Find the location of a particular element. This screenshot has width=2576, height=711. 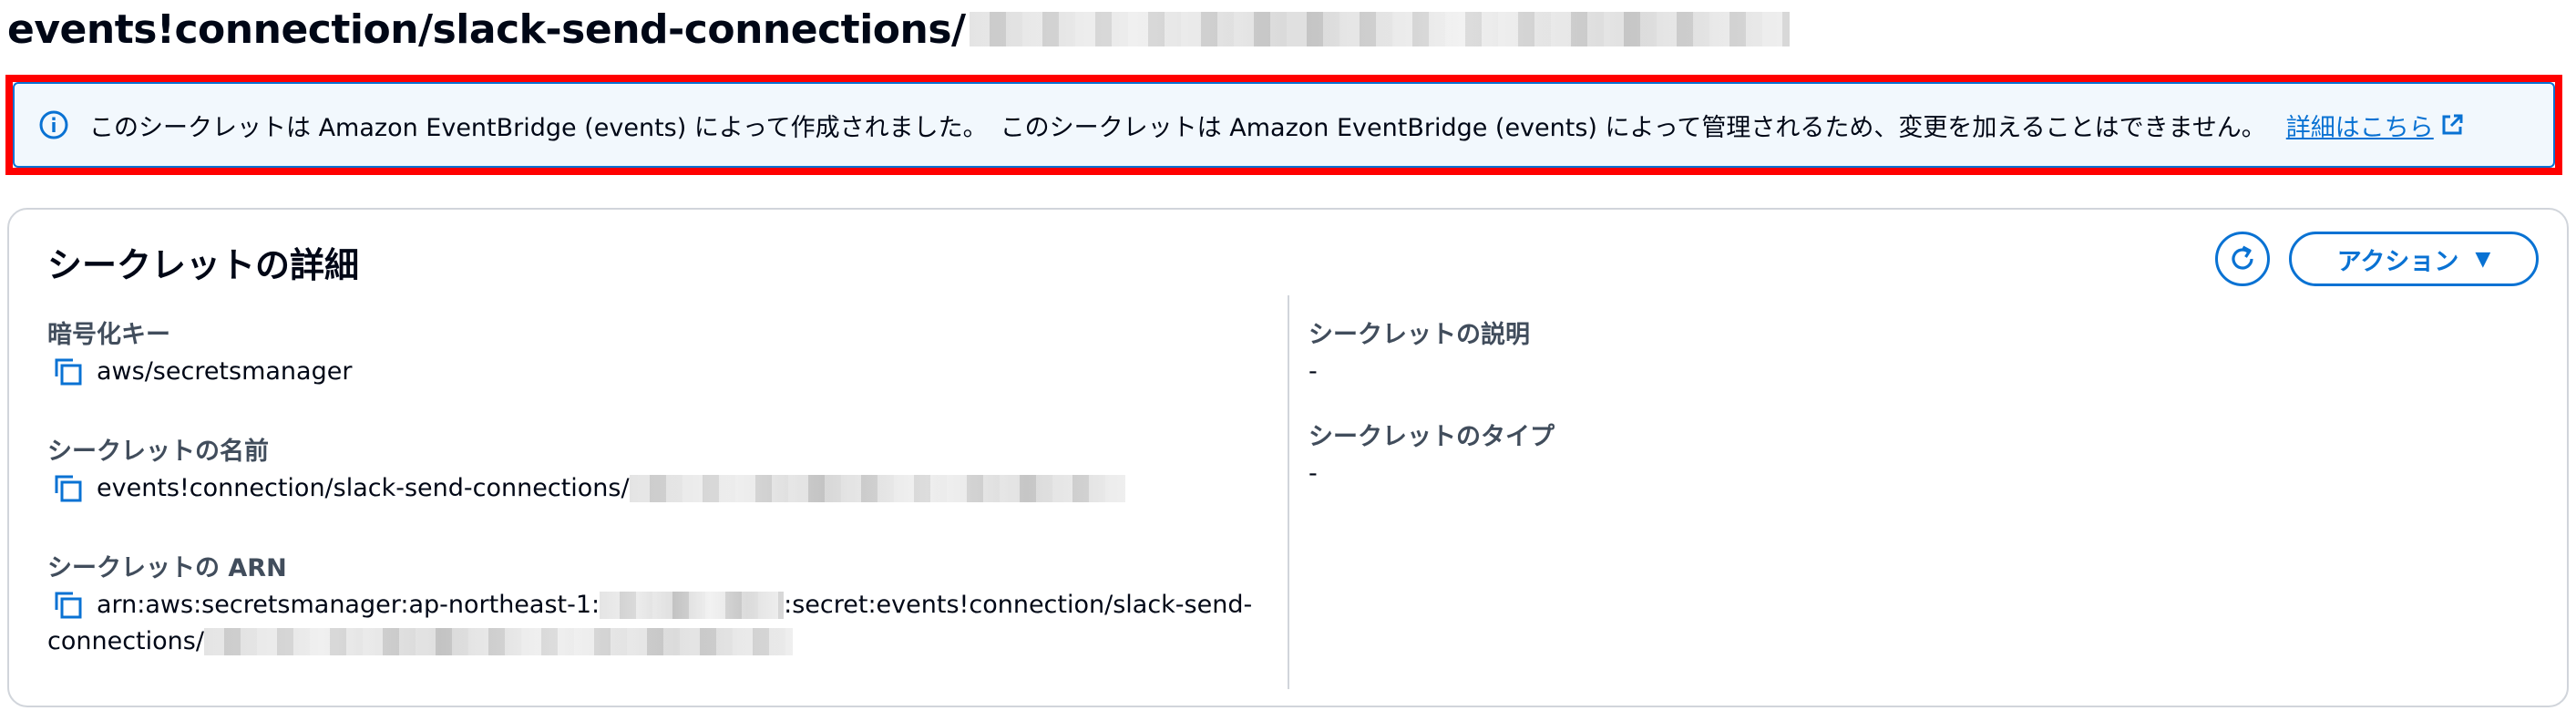

refresh-icon is located at coordinates (2243, 257).